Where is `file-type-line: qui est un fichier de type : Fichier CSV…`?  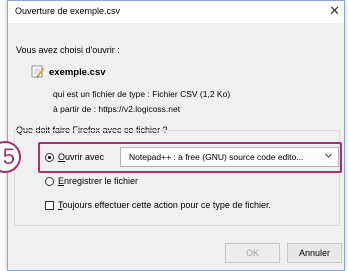
file-type-line: qui est un fichier de type : Fichier CSV… is located at coordinates (142, 94).